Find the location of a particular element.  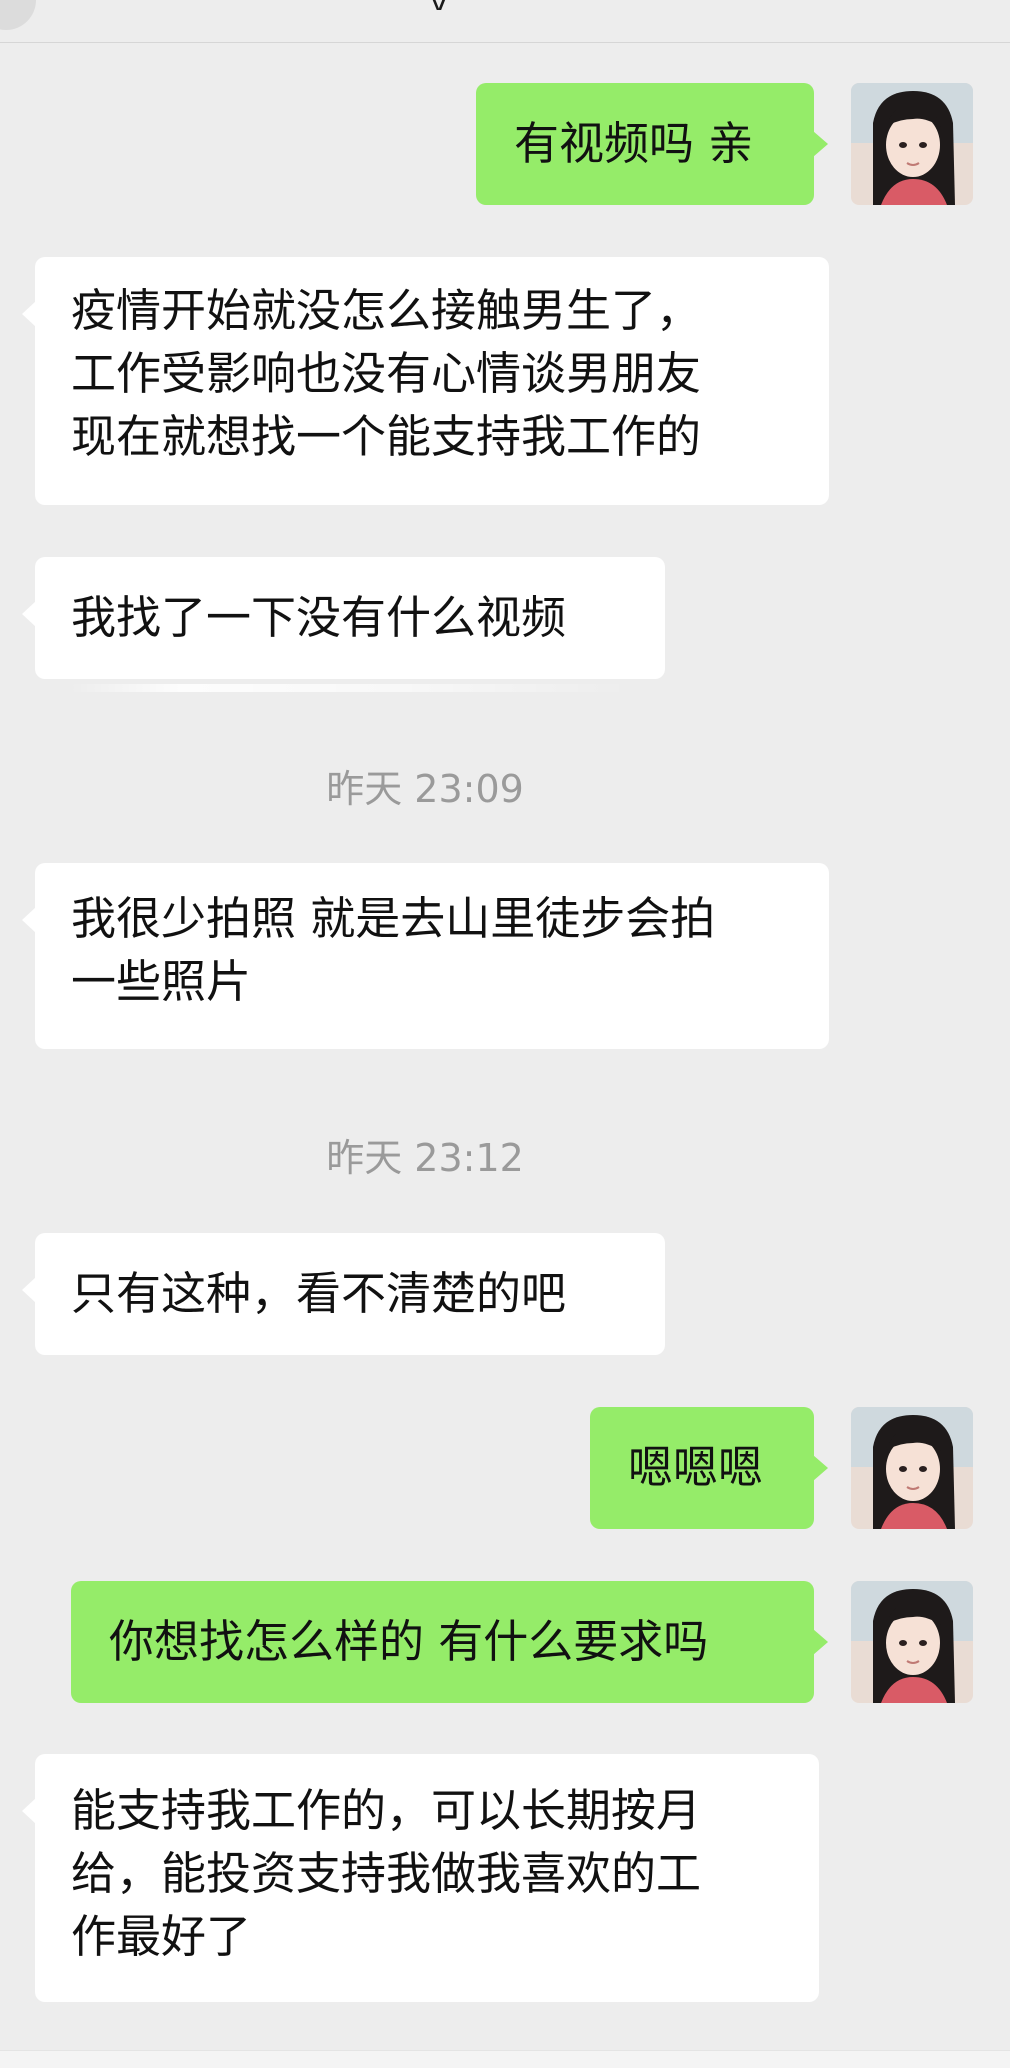

message-bubble-received: 我很少拍照 就是去山里徒步会拍 一些照片 is located at coordinates (425, 956).